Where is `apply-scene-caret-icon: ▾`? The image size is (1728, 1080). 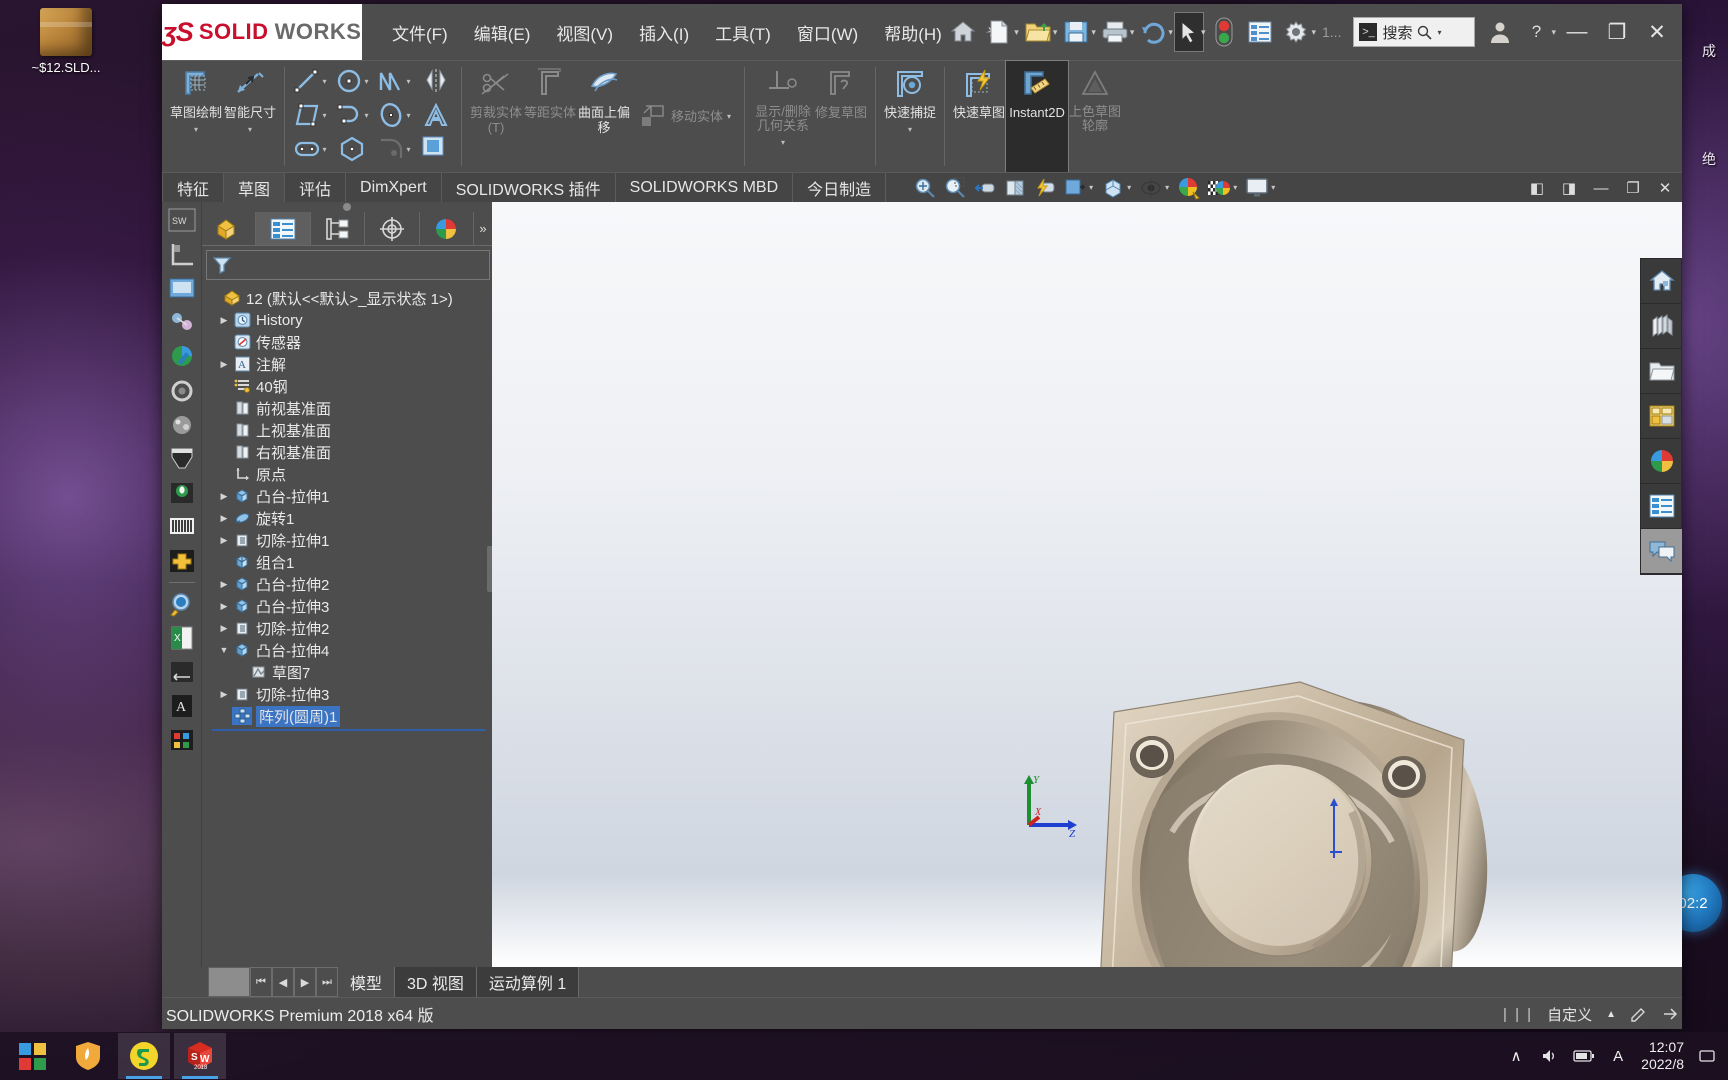
apply-scene-caret-icon: ▾ is located at coordinates (1235, 187).